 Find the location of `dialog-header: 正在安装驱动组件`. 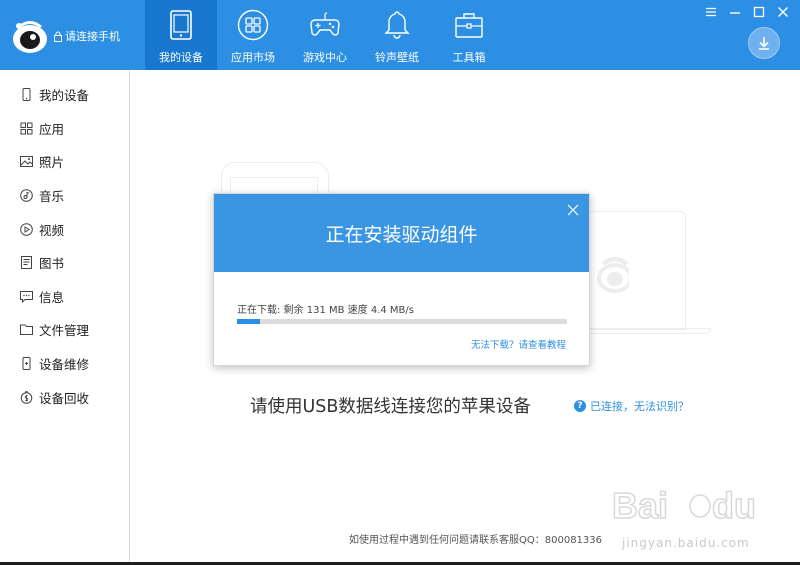

dialog-header: 正在安装驱动组件 is located at coordinates (401, 233).